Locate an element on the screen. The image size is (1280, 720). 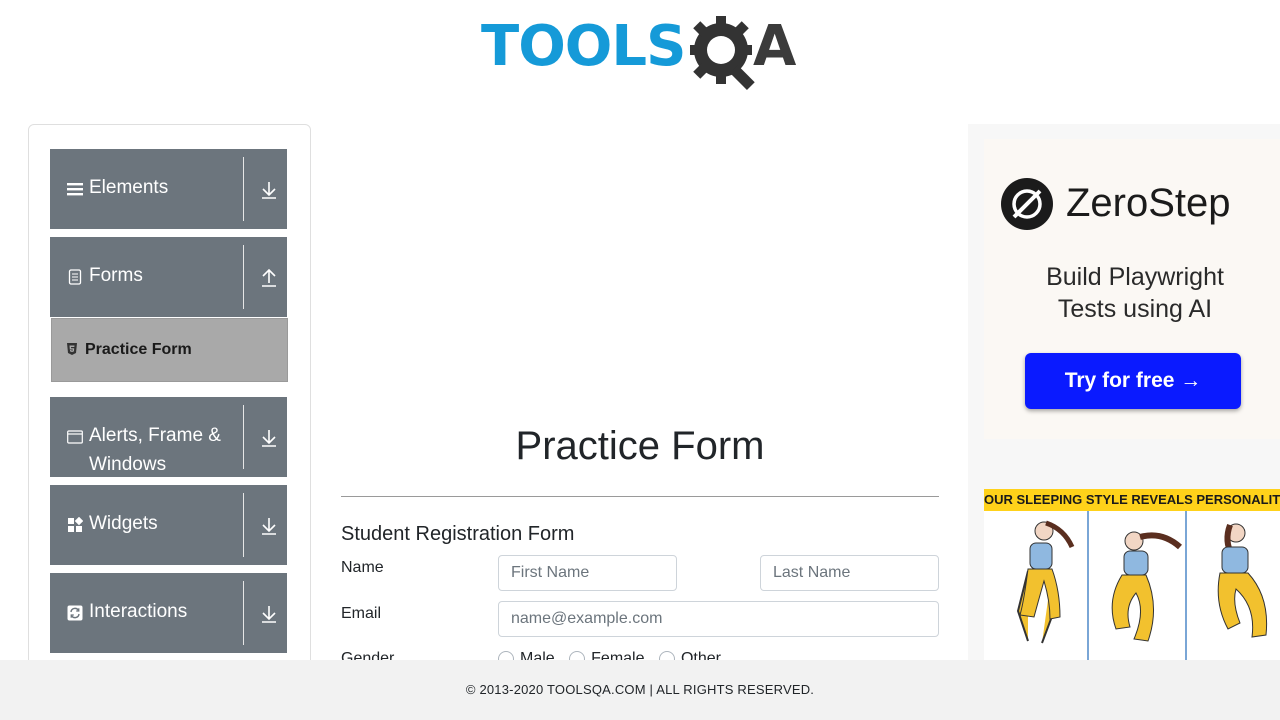
refresh-icon is located at coordinates (75, 613).